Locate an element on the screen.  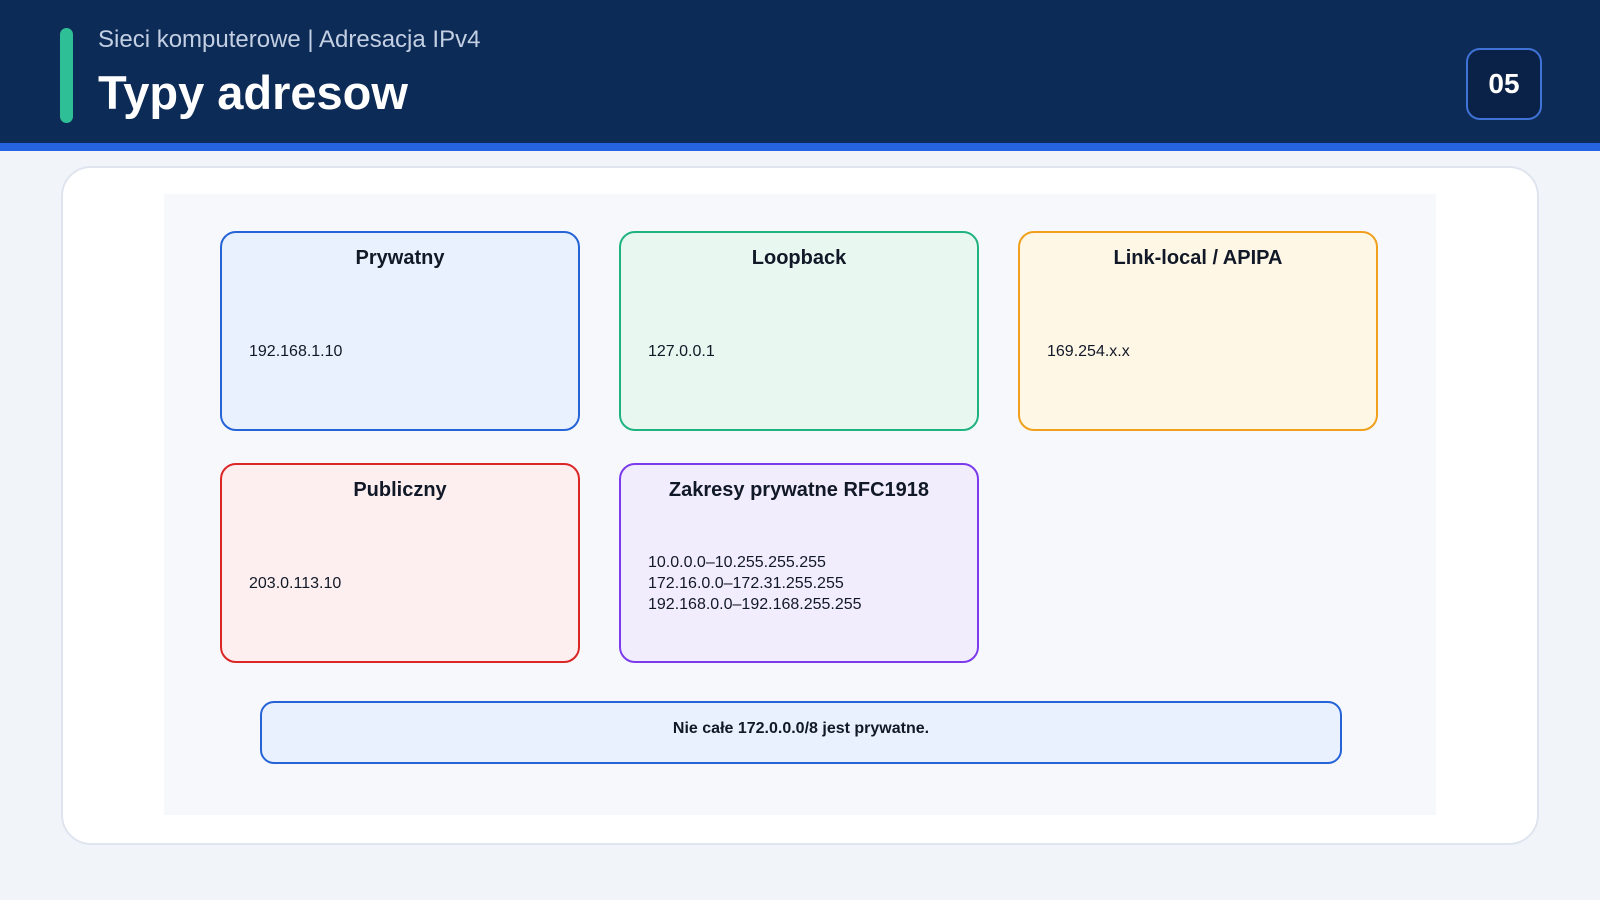
node-title: Loopback is located at coordinates (799, 258).